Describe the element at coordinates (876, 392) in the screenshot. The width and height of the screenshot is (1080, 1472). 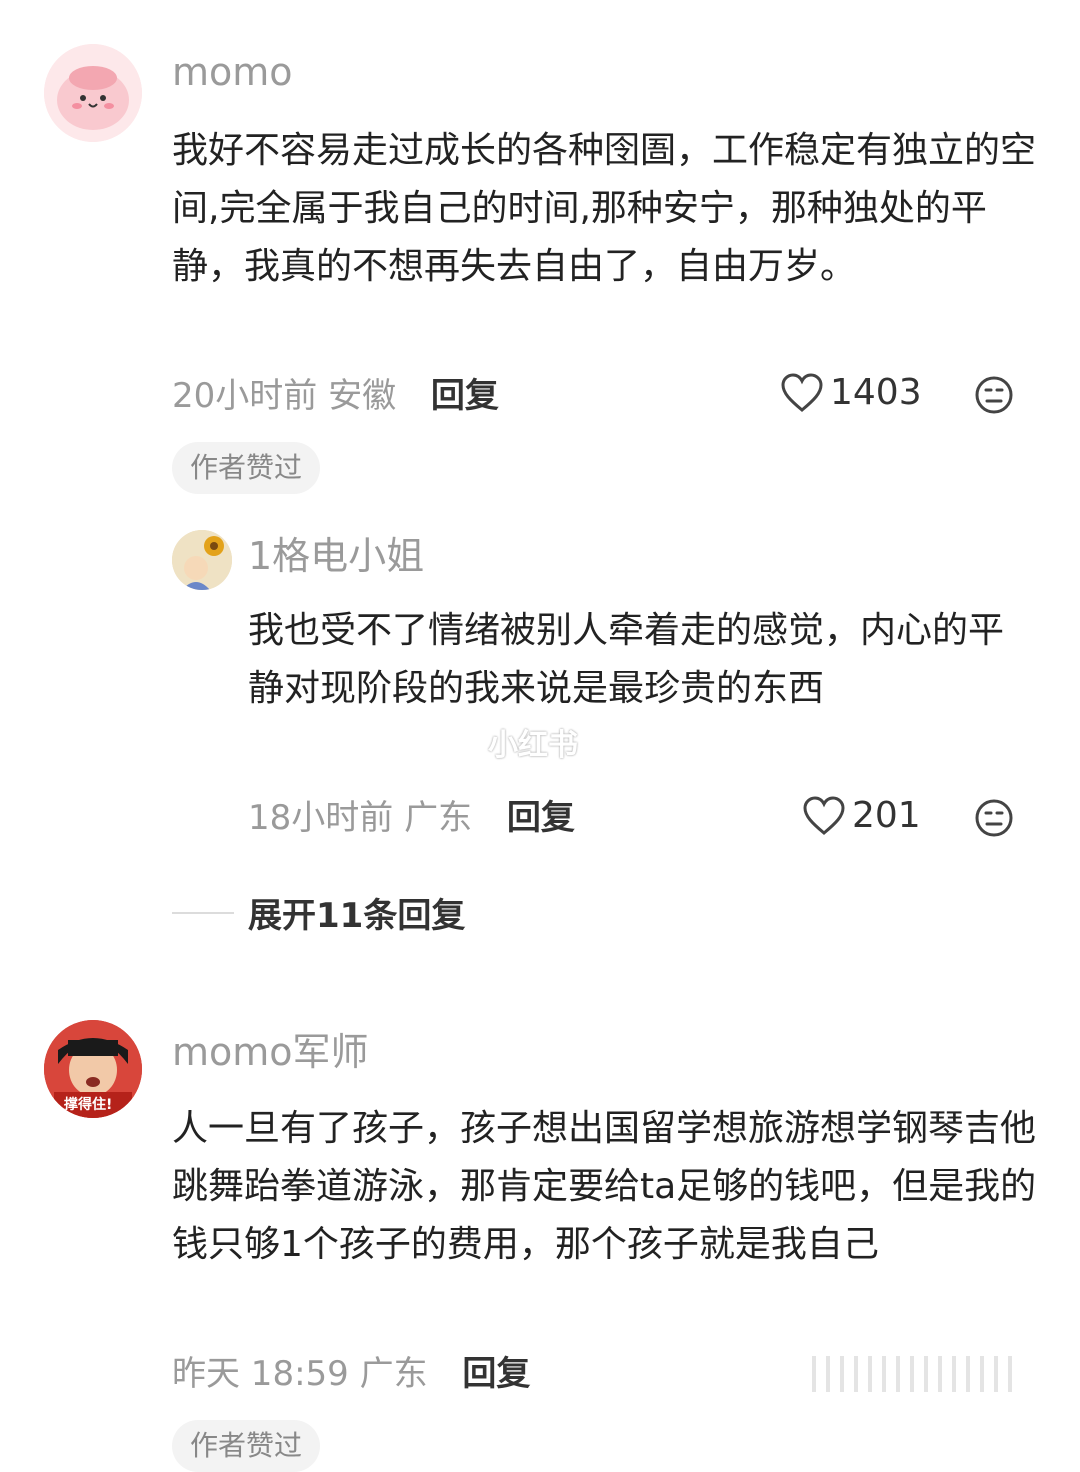
I see `like-count: 1403` at that location.